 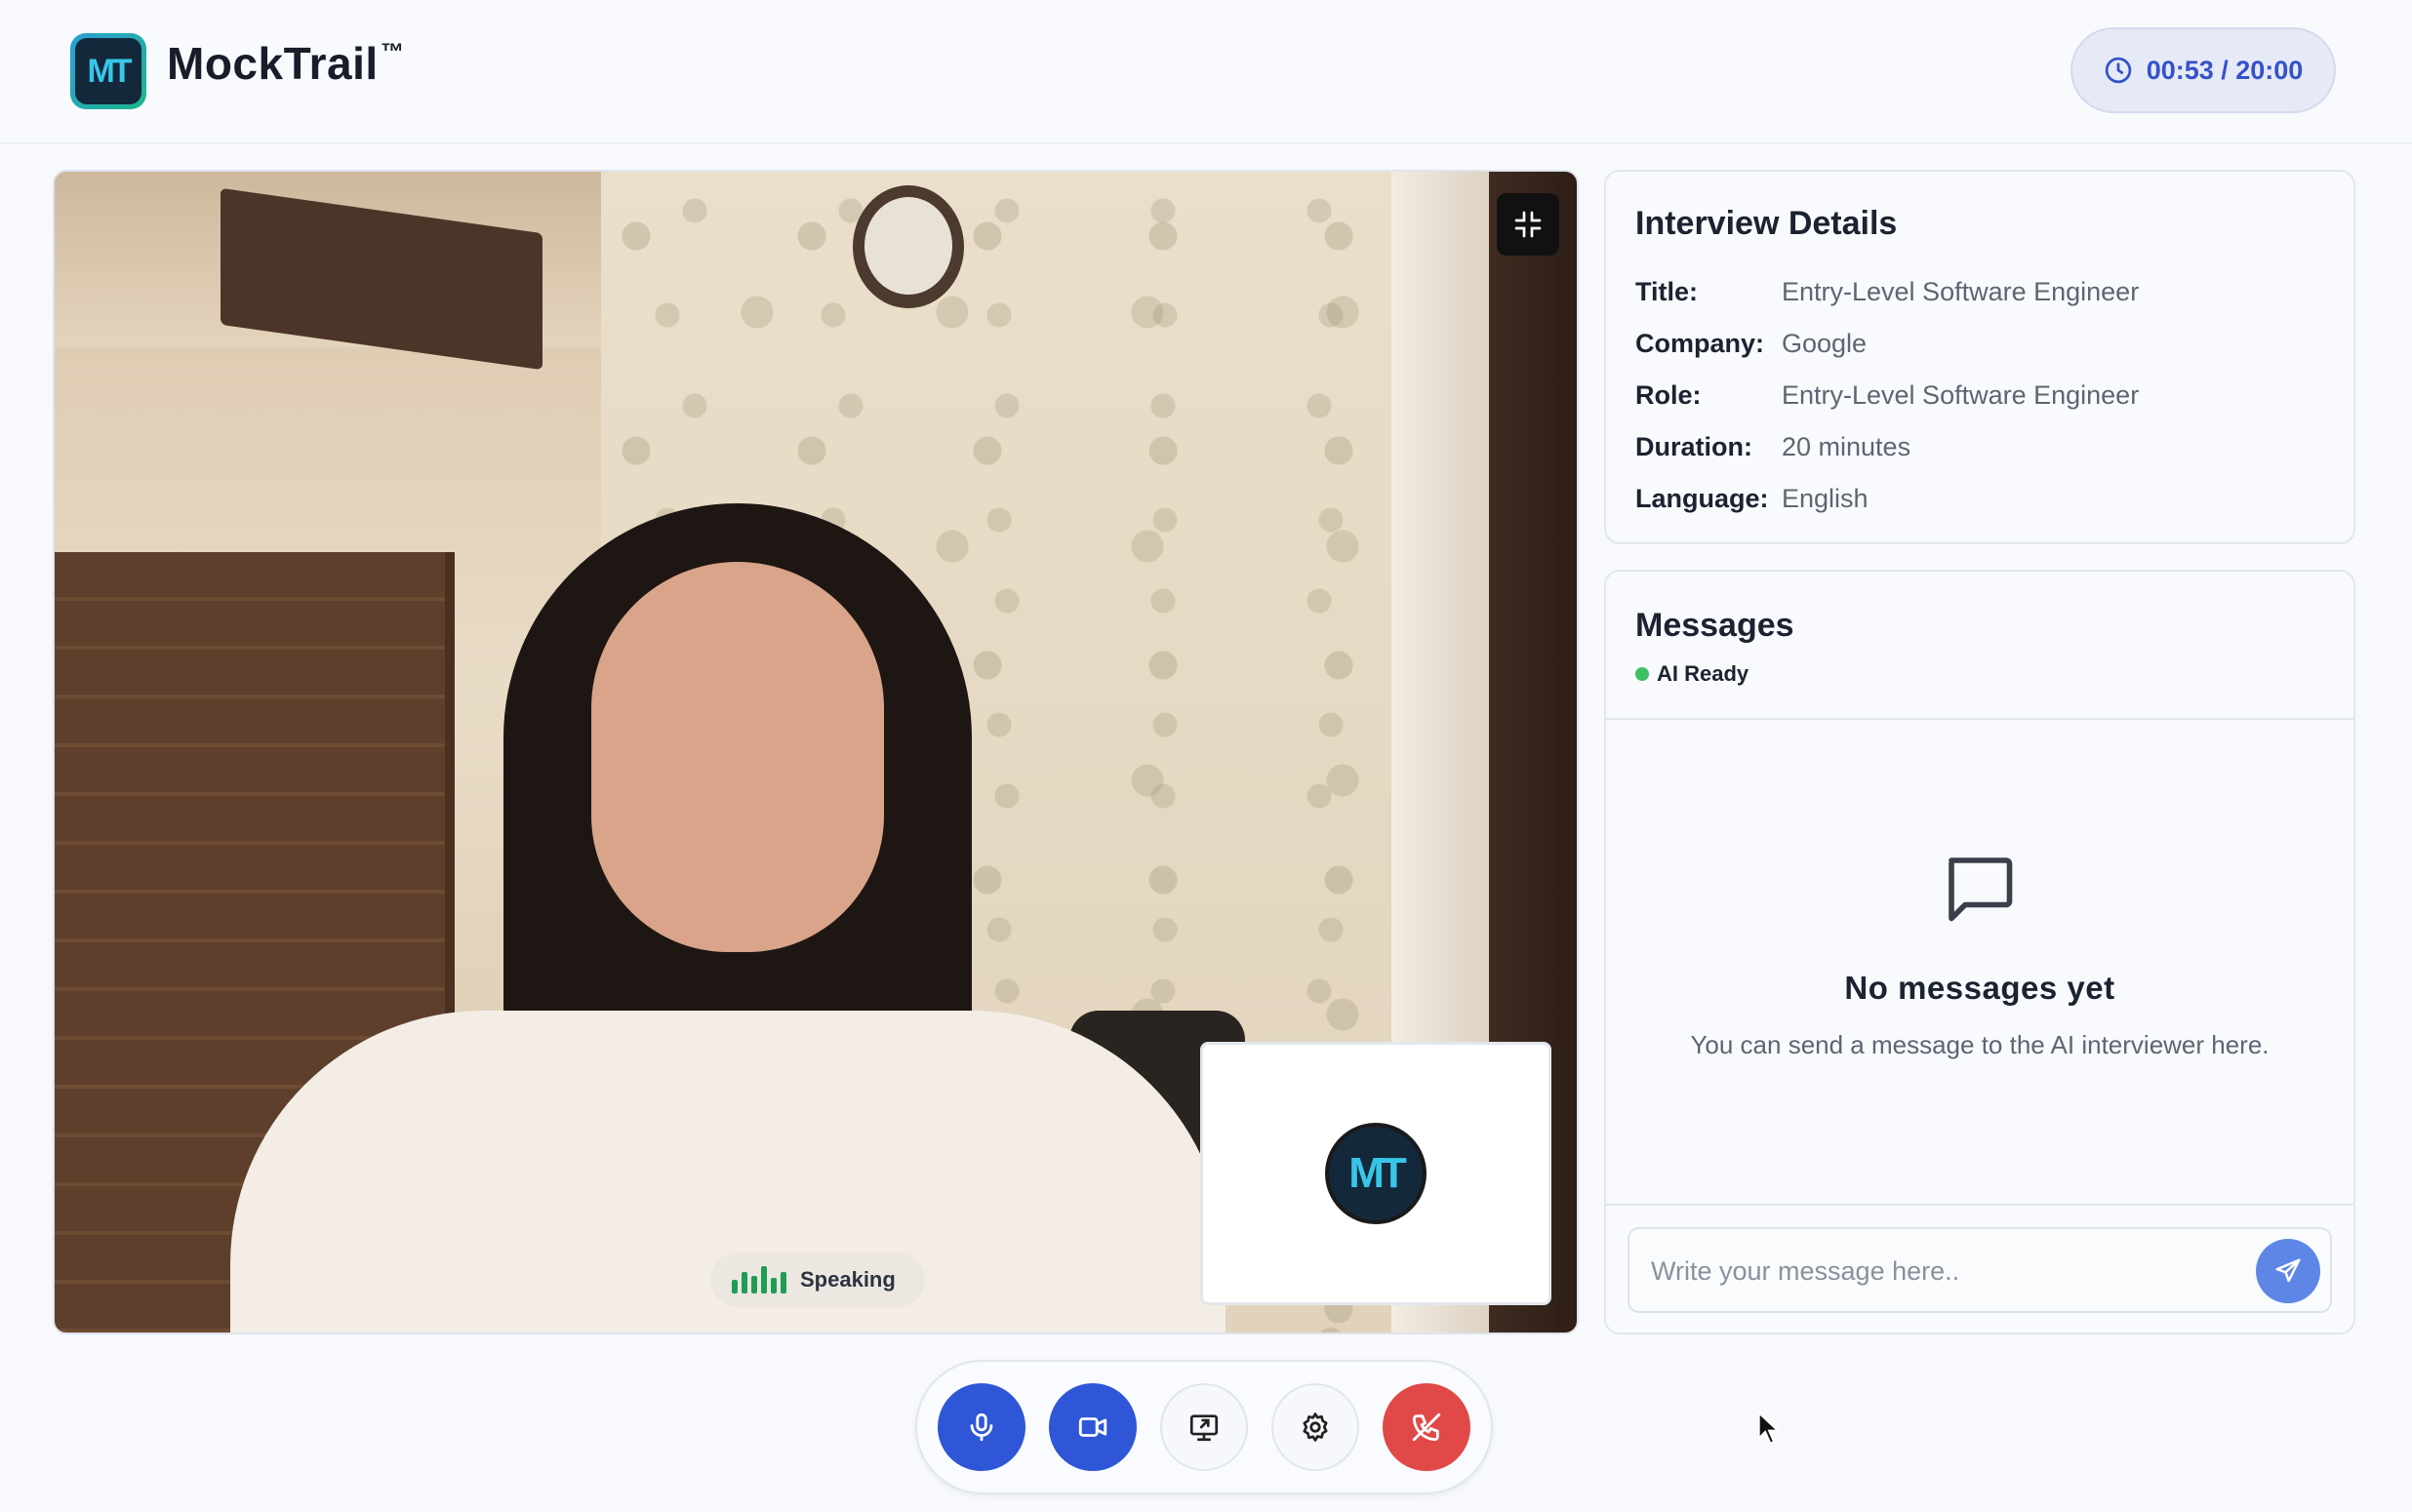 I want to click on microphone-icon, so click(x=981, y=1427).